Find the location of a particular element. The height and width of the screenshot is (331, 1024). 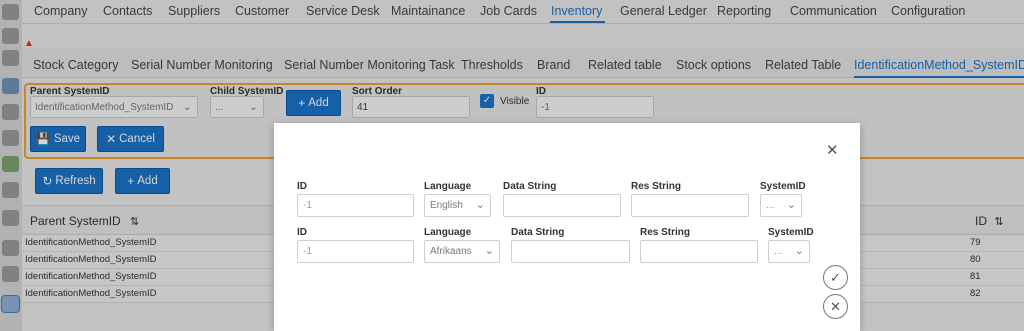

cancel-circle-icon: ✕ is located at coordinates (835, 306).